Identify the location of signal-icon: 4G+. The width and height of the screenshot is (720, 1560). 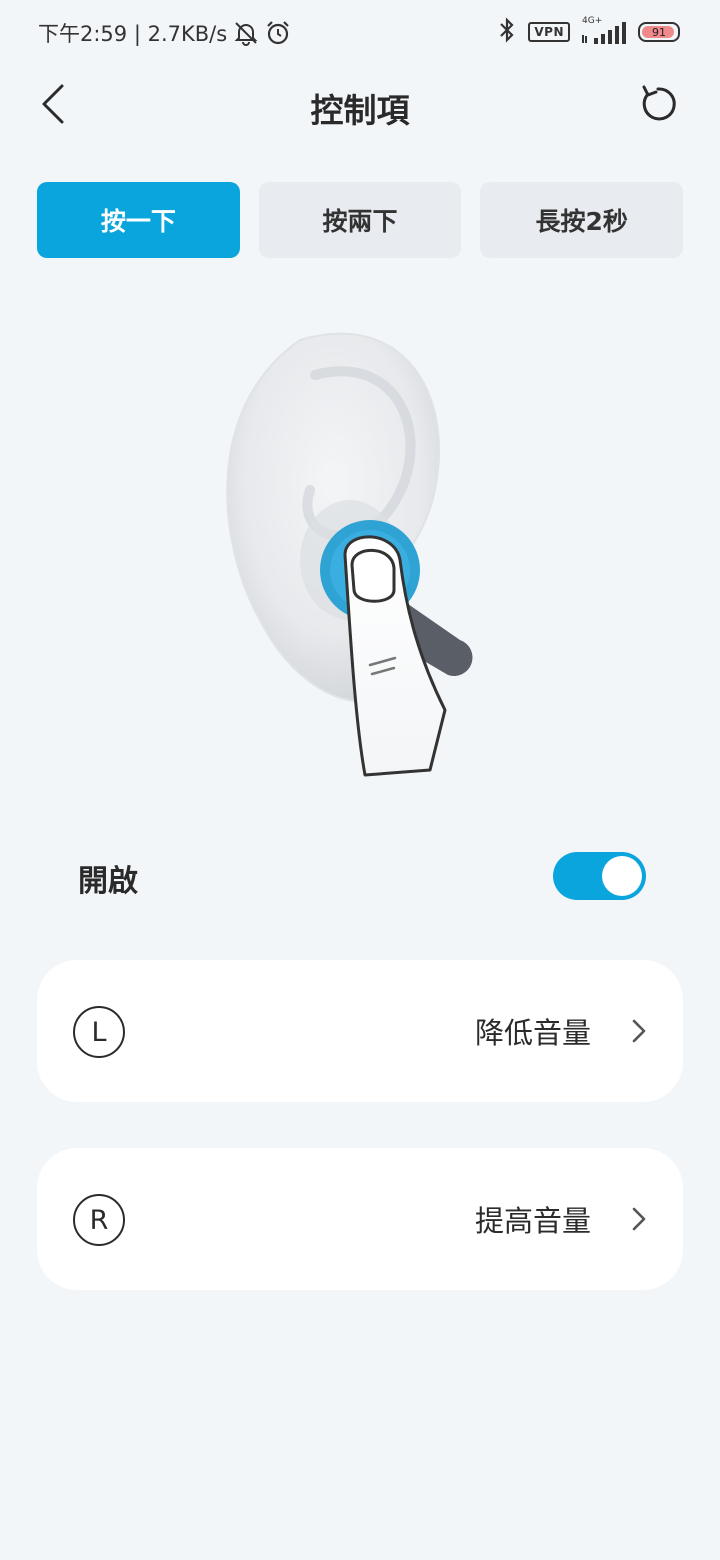
(604, 30).